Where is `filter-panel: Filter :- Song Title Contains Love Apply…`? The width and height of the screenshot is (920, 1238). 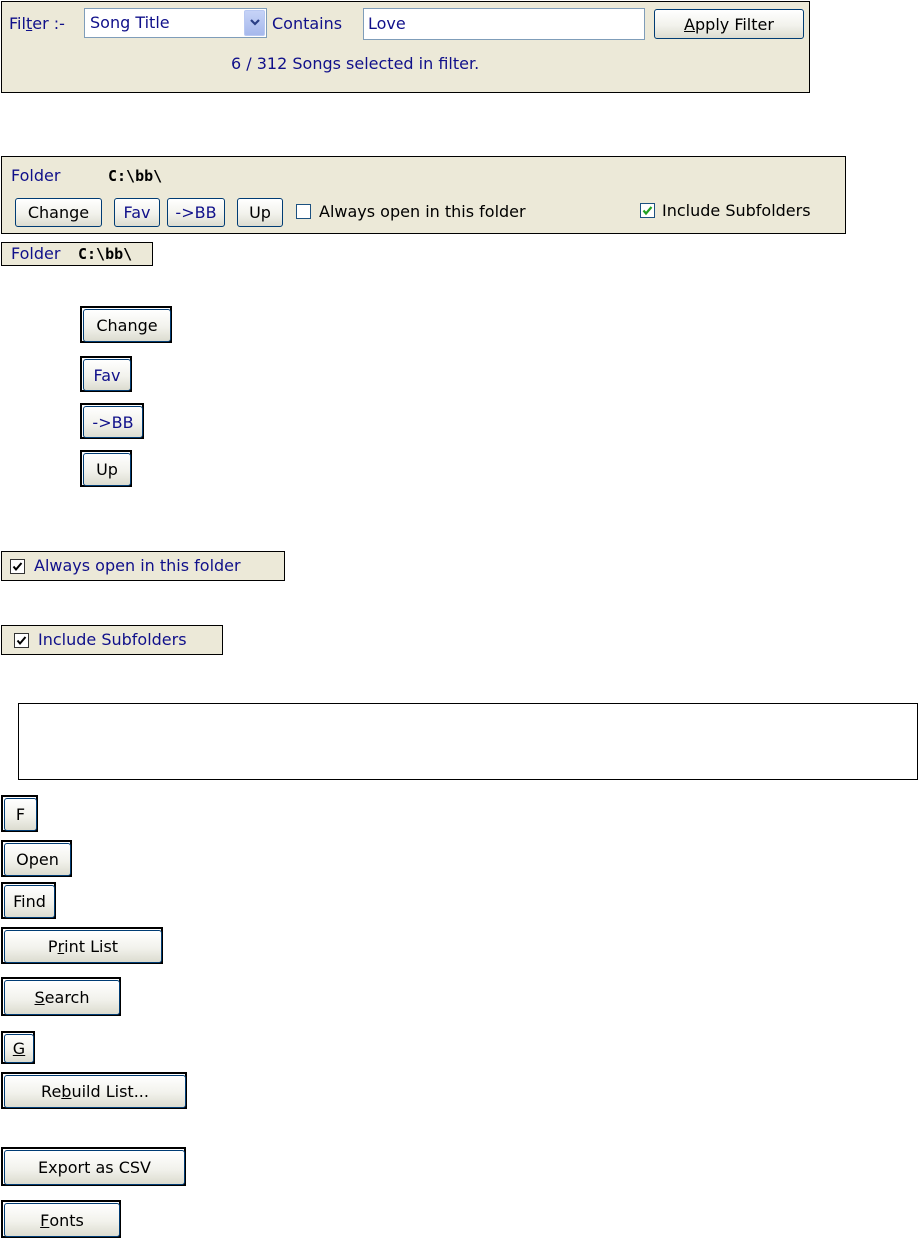
filter-panel: Filter :- Song Title Contains Love Apply… is located at coordinates (405, 47).